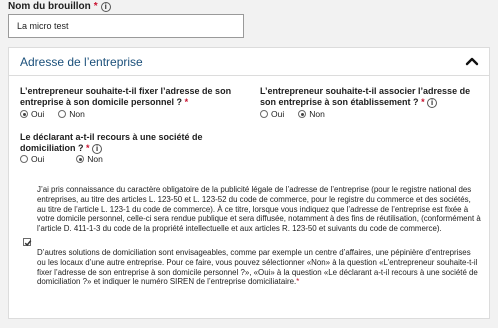 The image size is (498, 328). I want to click on section-title: Adresse de l’entreprise, so click(81, 62).